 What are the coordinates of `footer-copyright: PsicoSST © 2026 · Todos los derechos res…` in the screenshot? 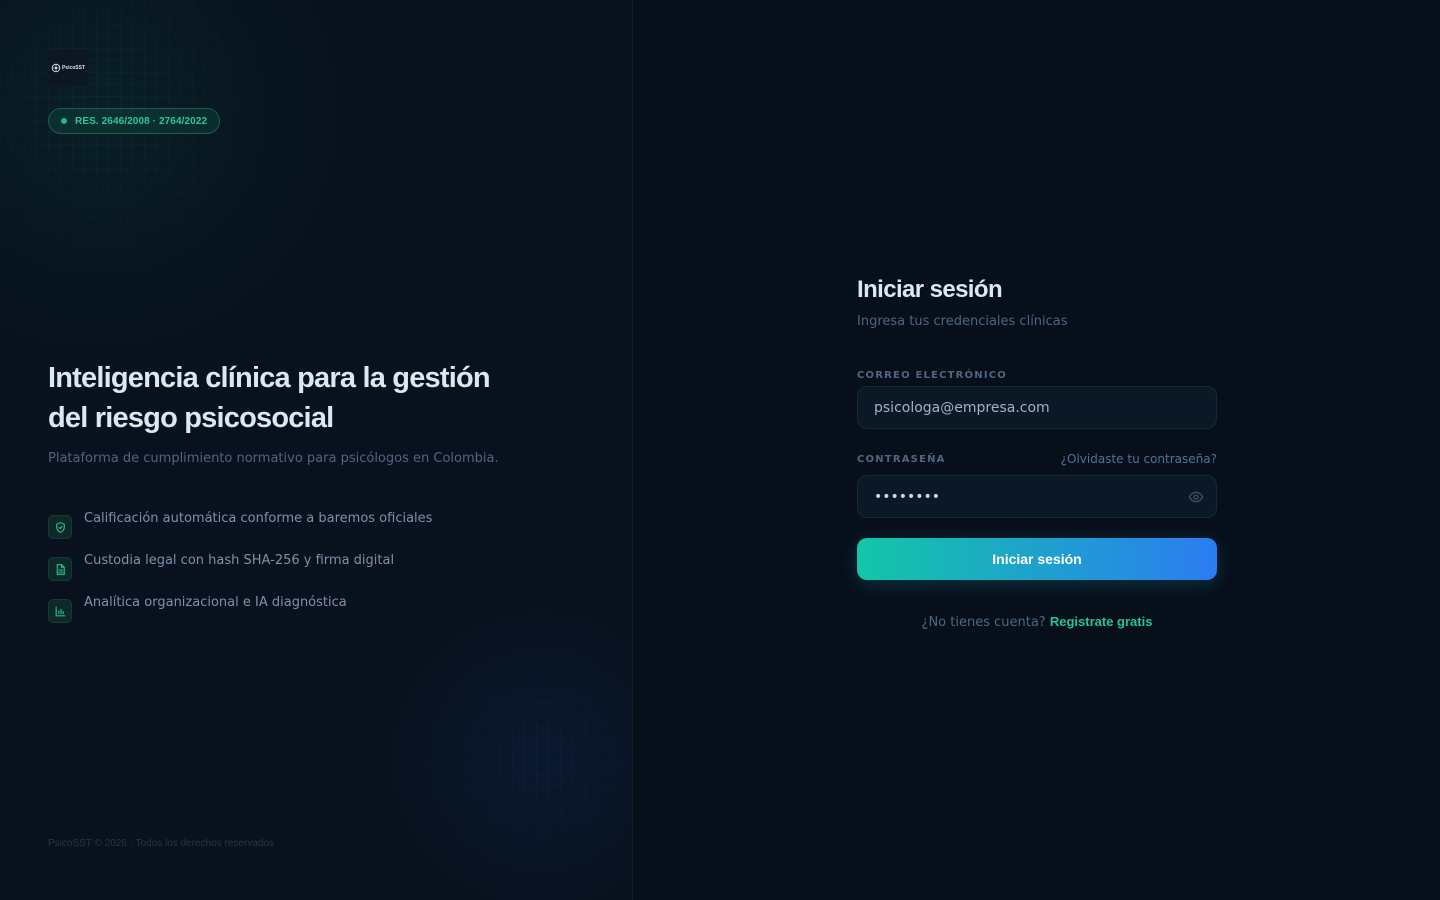 It's located at (161, 843).